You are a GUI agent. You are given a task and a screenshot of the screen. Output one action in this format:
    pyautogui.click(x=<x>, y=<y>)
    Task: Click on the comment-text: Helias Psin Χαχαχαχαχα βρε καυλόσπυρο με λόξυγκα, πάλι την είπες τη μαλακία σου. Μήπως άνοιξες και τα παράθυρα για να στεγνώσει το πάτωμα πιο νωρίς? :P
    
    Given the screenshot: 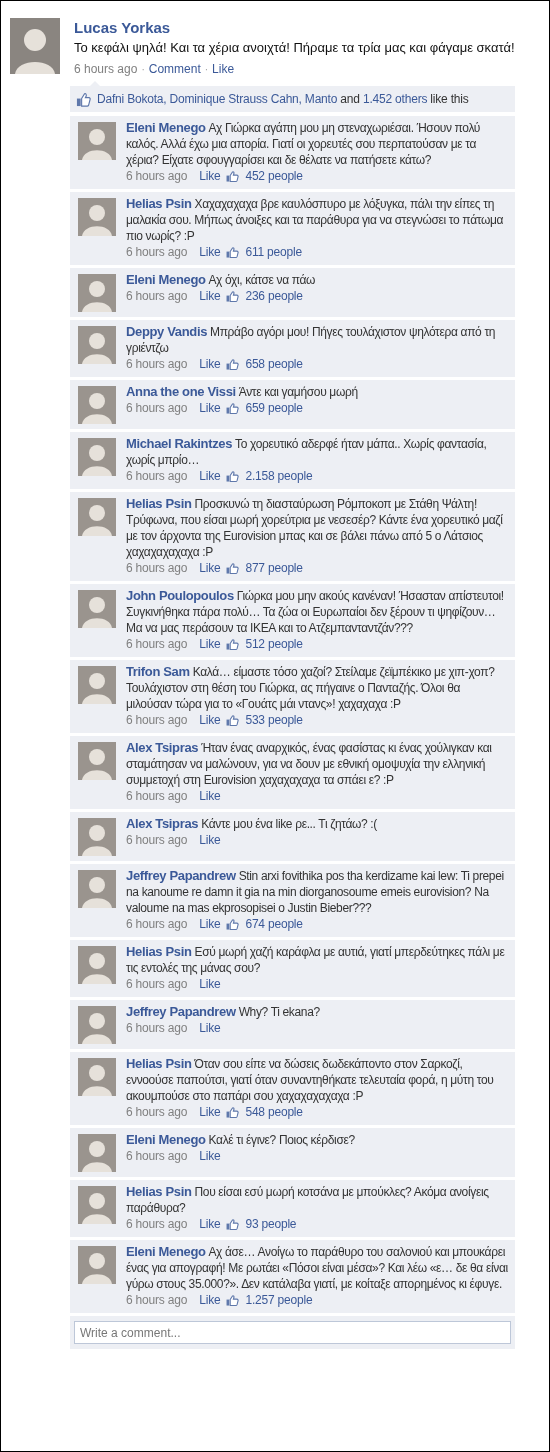 What is the action you would take?
    pyautogui.click(x=315, y=220)
    